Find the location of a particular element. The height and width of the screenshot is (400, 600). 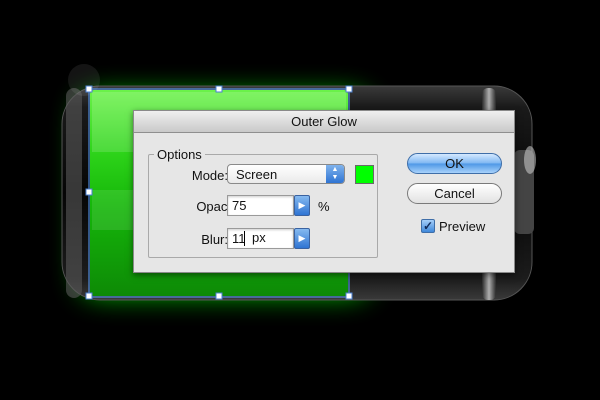

cancel-button: Cancel is located at coordinates (454, 193).